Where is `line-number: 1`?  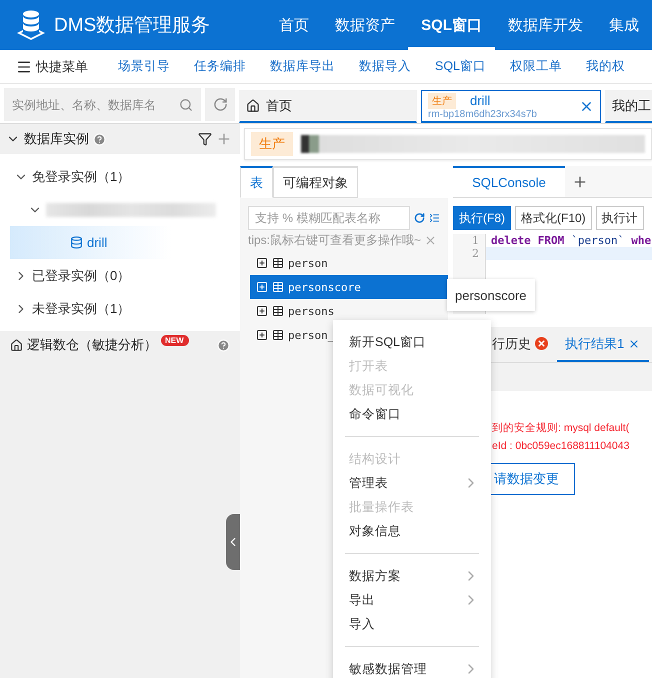
line-number: 1 is located at coordinates (469, 240).